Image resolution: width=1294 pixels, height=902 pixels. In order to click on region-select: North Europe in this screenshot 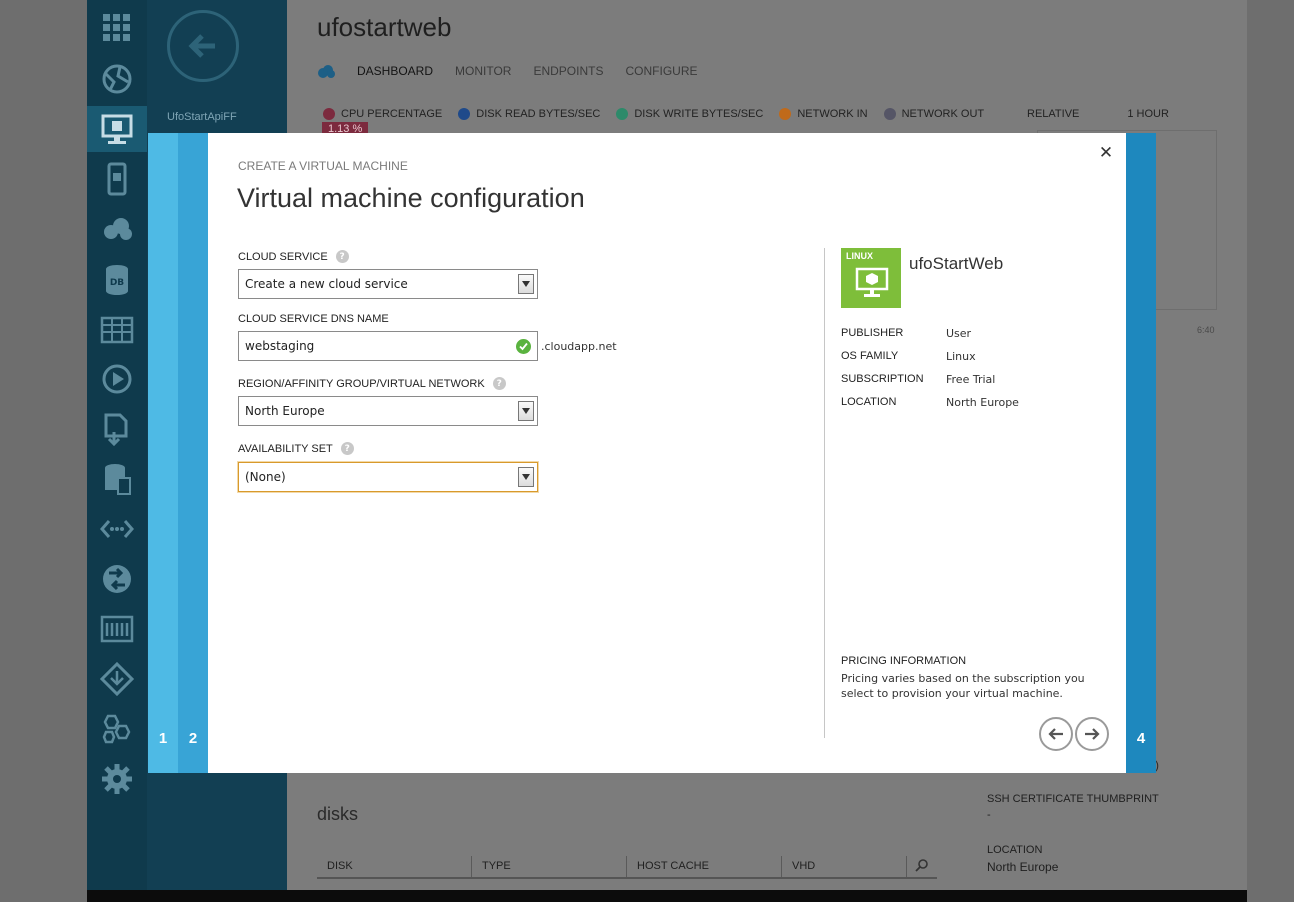, I will do `click(388, 411)`.